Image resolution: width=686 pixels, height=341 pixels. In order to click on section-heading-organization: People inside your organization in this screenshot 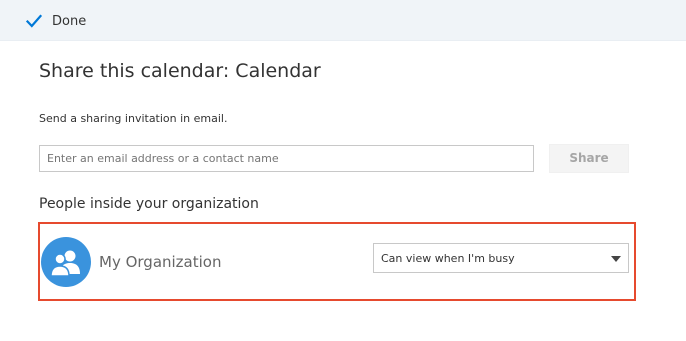, I will do `click(149, 204)`.